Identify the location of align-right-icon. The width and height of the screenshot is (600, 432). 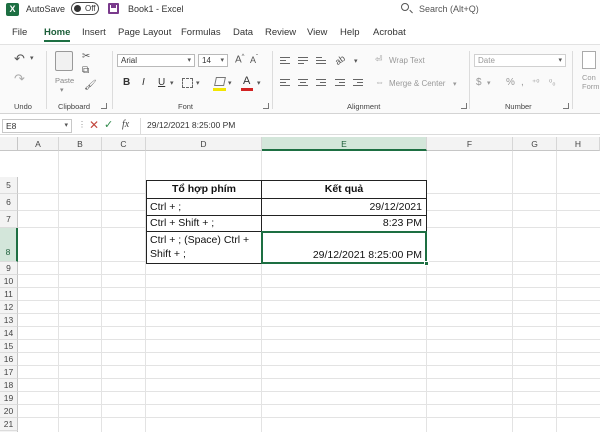
(321, 83).